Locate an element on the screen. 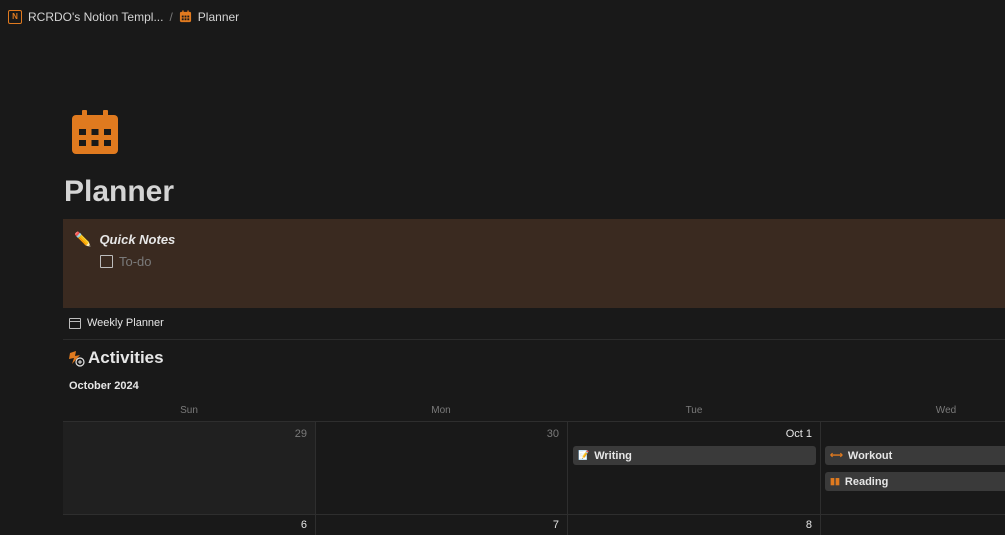  weekday-mon: Mon is located at coordinates (441, 410).